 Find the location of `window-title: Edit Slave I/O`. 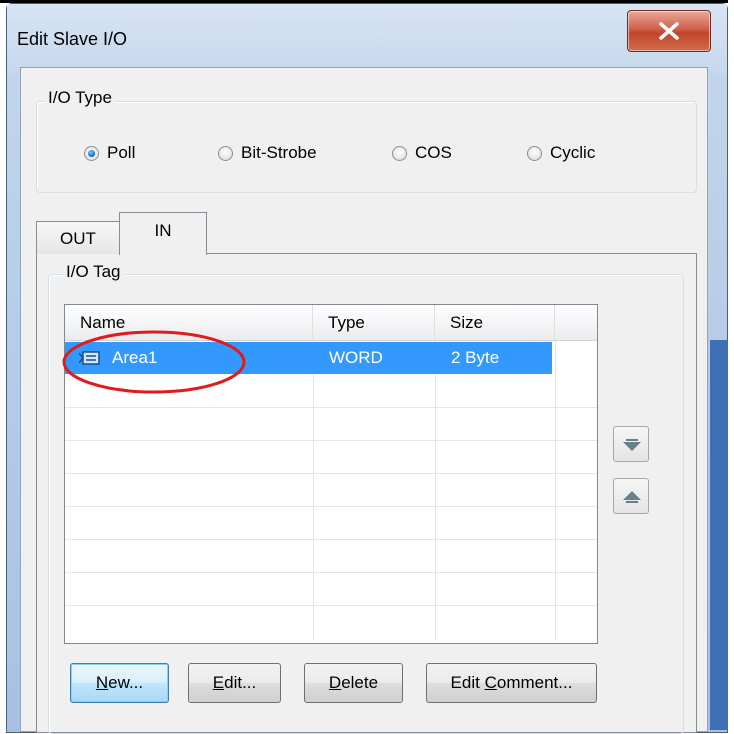

window-title: Edit Slave I/O is located at coordinates (72, 39).